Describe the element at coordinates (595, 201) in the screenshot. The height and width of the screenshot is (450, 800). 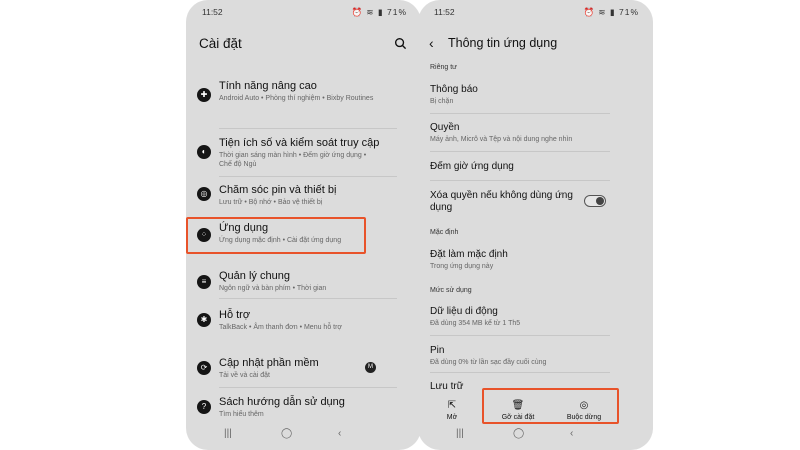
I see `remove-permissions-toggle` at that location.